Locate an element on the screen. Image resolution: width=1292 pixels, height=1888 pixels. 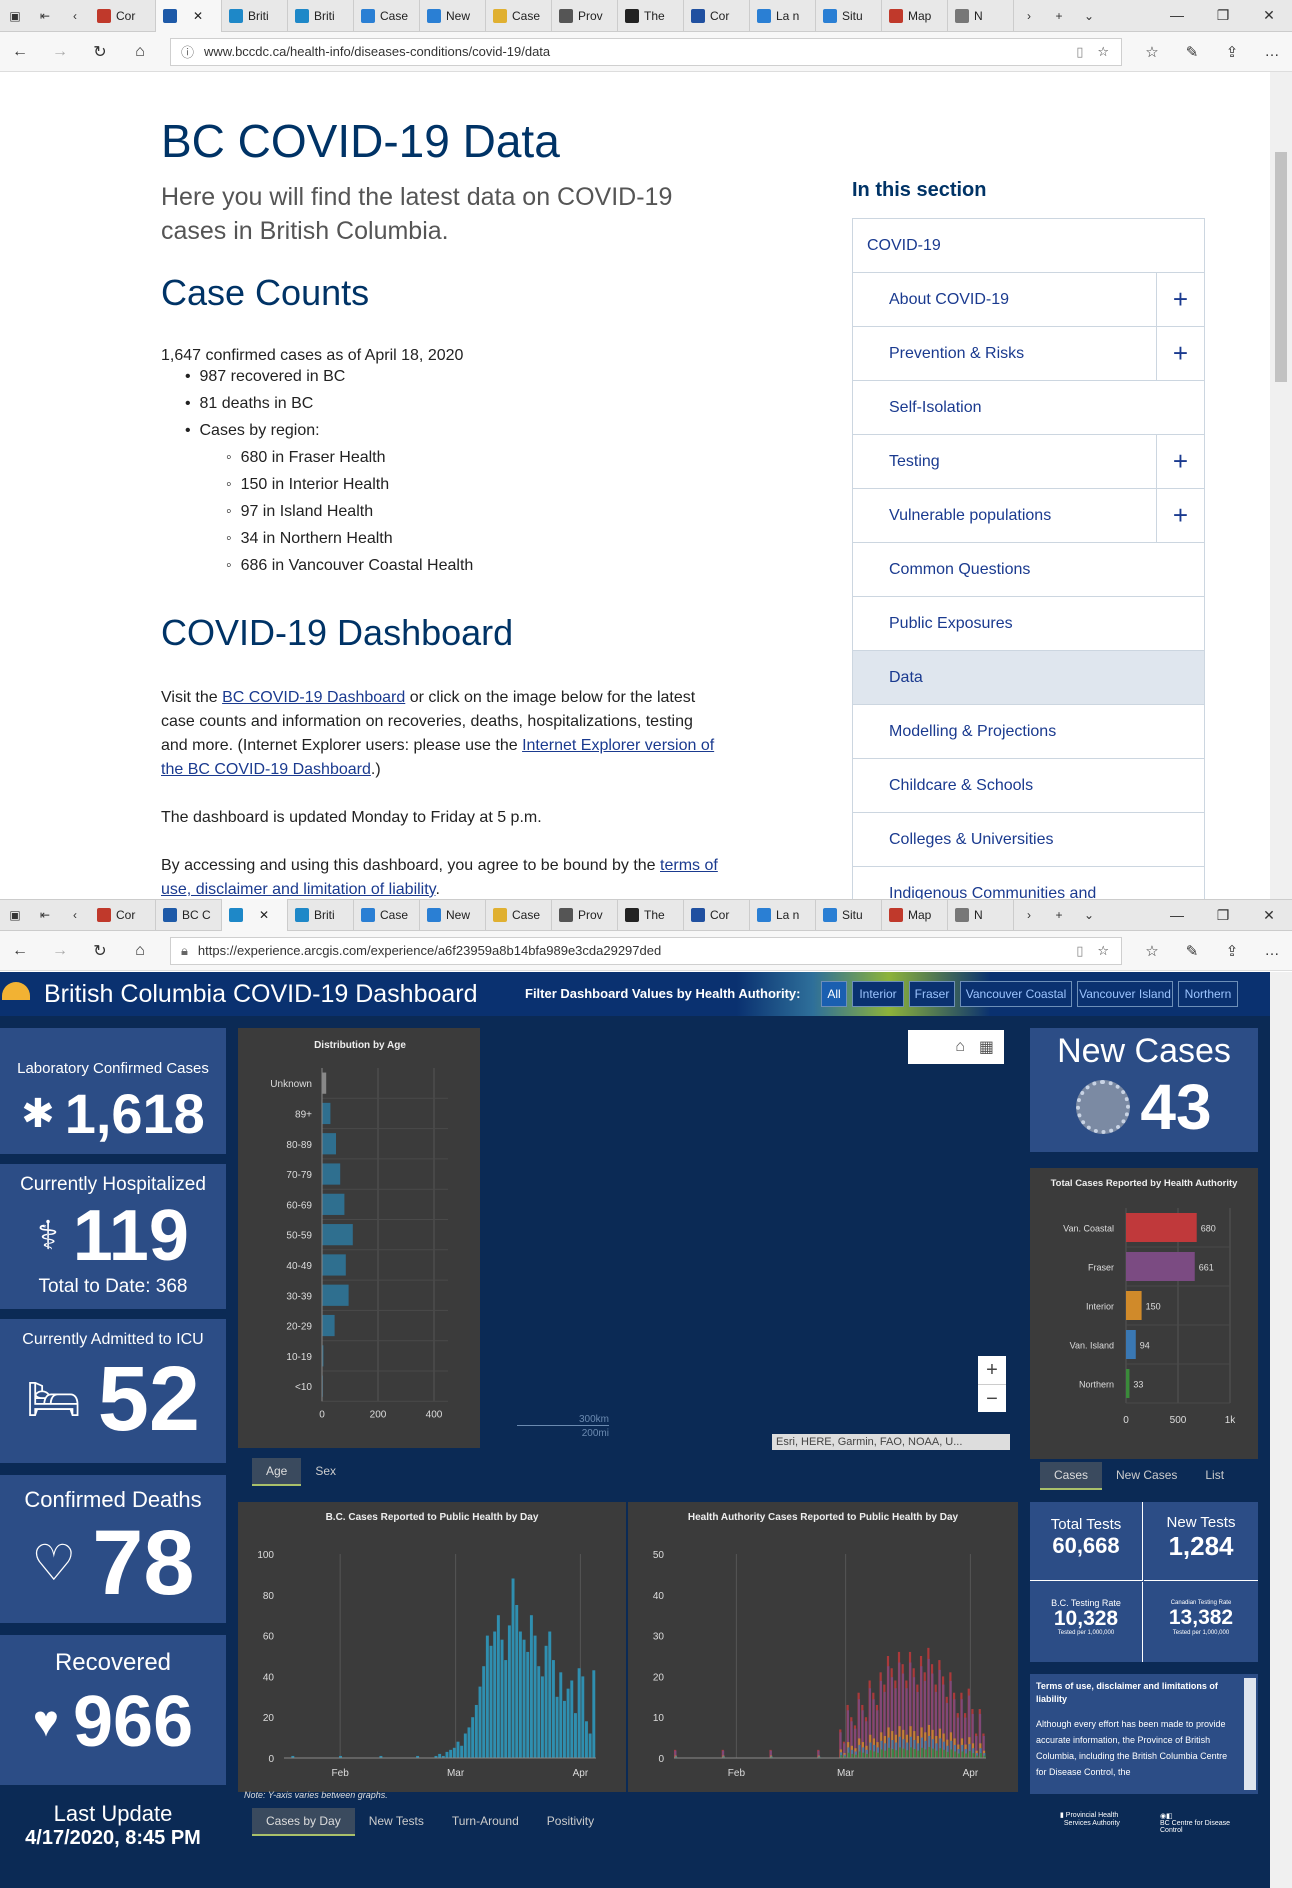
zoom-out-button: − is located at coordinates (992, 1398).